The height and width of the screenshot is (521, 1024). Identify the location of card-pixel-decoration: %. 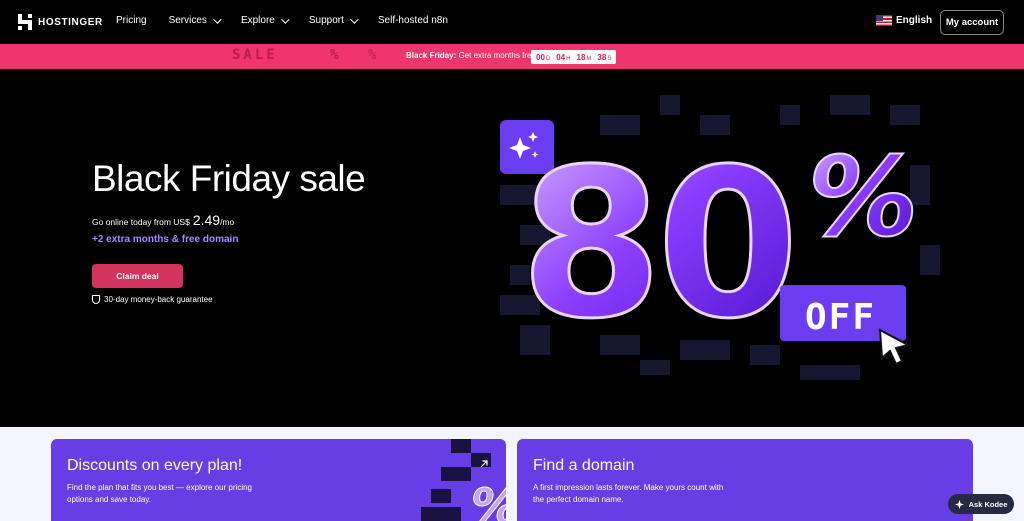
(463, 480).